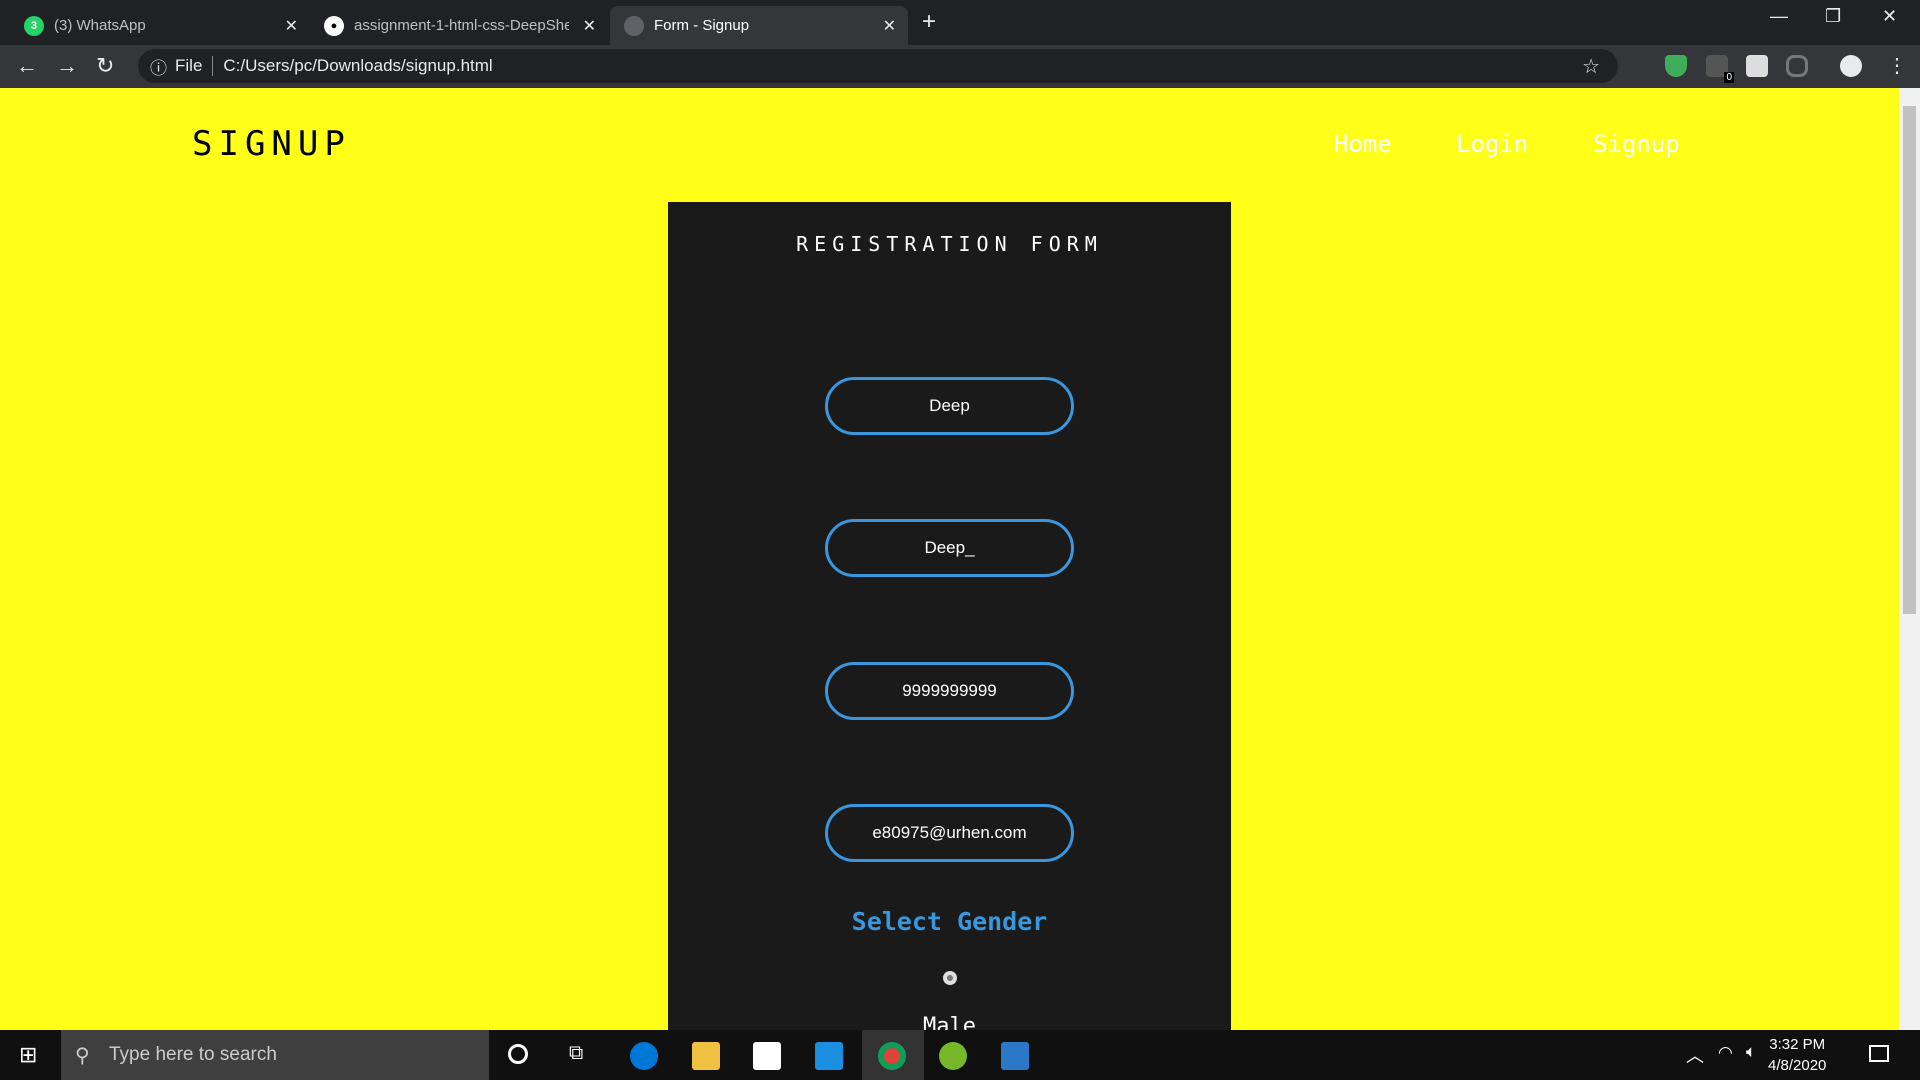 The image size is (1920, 1080). I want to click on nav-signup: Signup, so click(1636, 144).